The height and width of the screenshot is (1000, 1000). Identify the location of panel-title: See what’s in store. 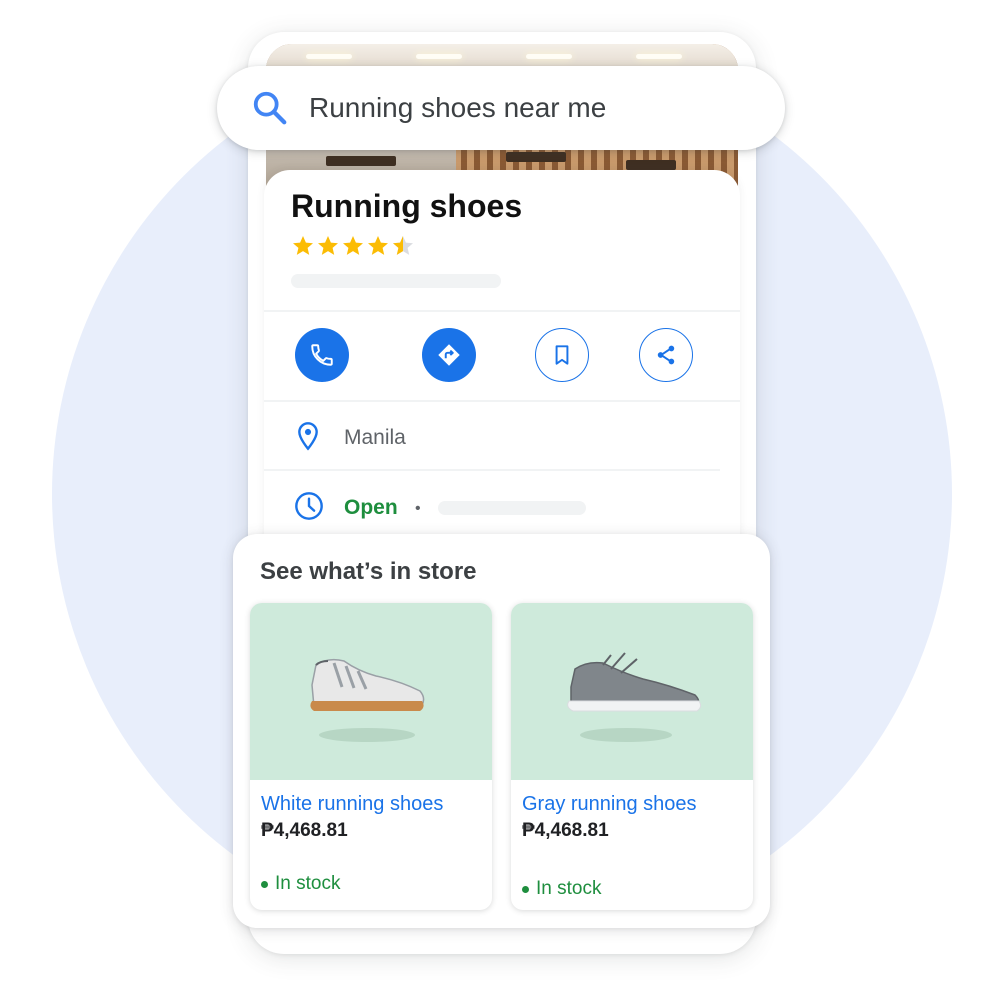
(368, 571).